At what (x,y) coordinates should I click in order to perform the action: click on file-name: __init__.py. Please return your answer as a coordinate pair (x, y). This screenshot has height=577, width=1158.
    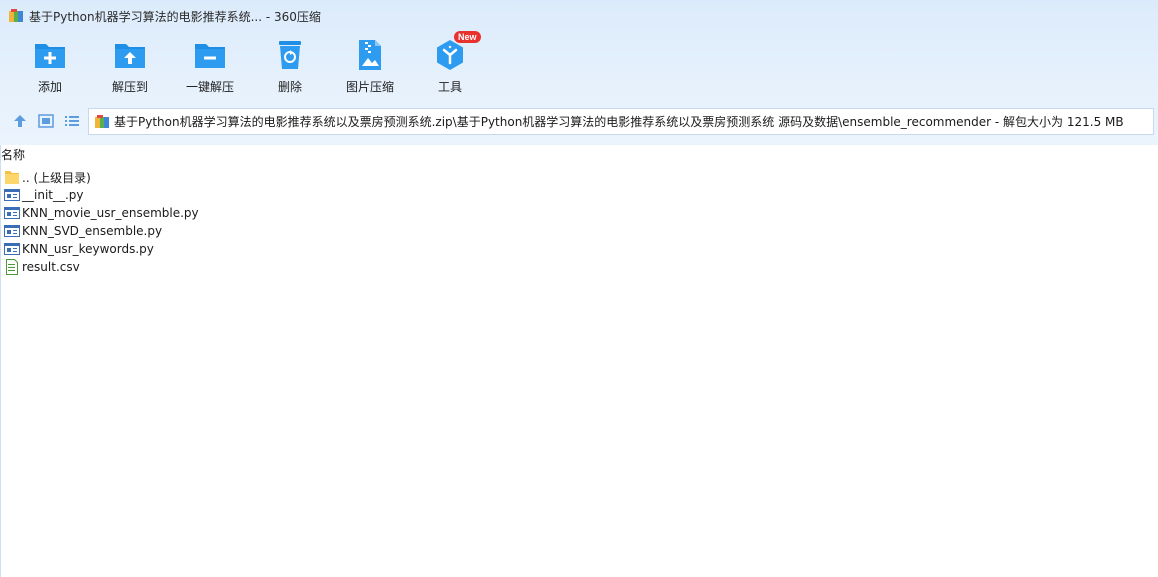
    Looking at the image, I should click on (53, 195).